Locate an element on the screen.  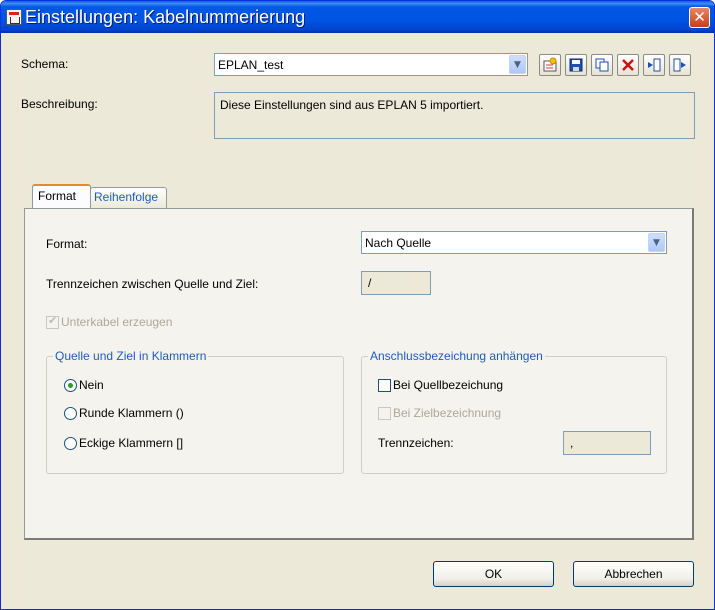
subcable-checkbox: ✔ is located at coordinates (52, 321).